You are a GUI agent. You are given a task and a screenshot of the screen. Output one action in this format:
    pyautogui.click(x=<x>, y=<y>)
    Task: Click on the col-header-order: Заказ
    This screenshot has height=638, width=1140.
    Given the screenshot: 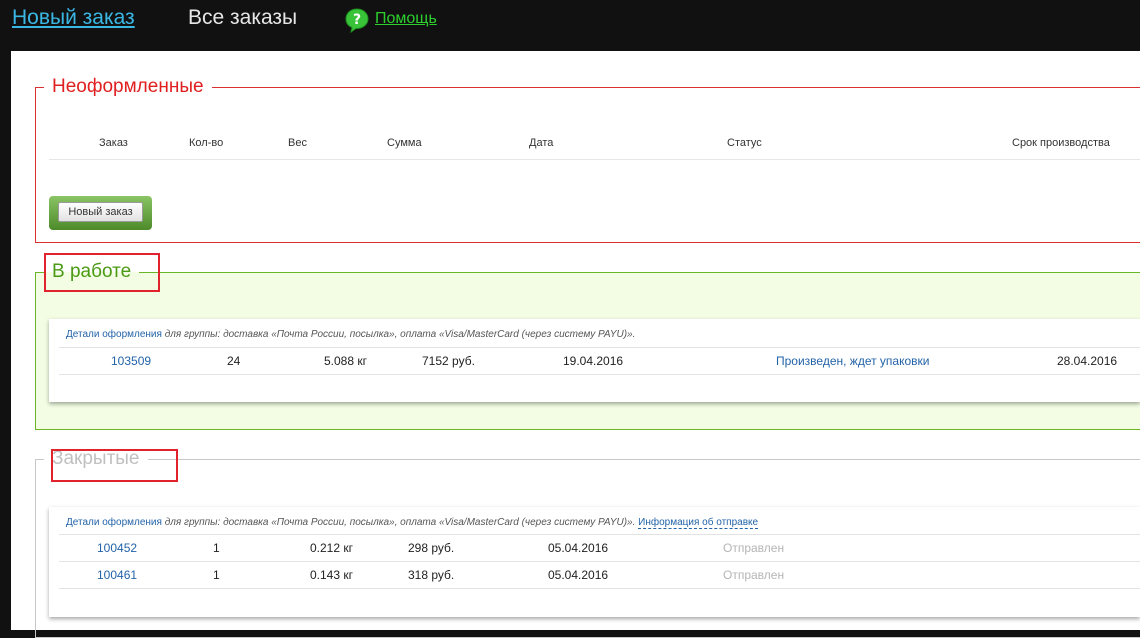 What is the action you would take?
    pyautogui.click(x=113, y=143)
    